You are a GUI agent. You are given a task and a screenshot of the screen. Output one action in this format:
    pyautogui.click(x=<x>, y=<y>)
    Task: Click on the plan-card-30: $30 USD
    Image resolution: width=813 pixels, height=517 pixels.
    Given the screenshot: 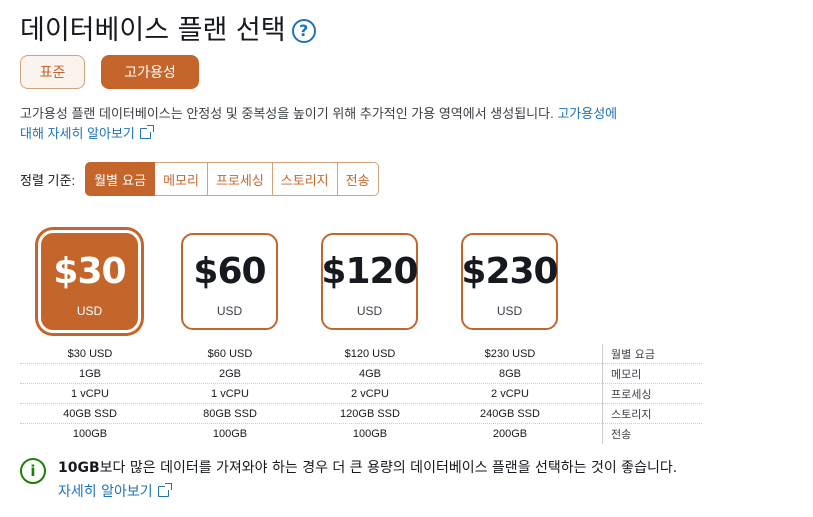 What is the action you would take?
    pyautogui.click(x=89, y=281)
    